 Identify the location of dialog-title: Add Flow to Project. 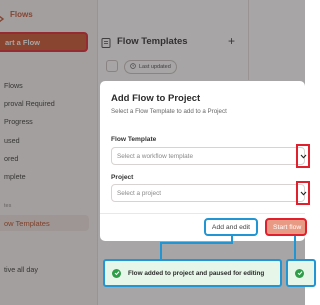
(156, 98).